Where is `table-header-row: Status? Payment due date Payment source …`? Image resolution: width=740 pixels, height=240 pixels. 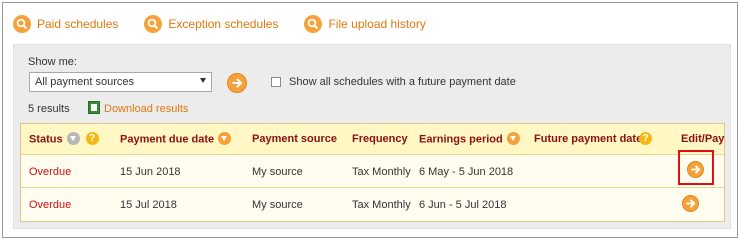 table-header-row: Status? Payment due date Payment source … is located at coordinates (372, 139).